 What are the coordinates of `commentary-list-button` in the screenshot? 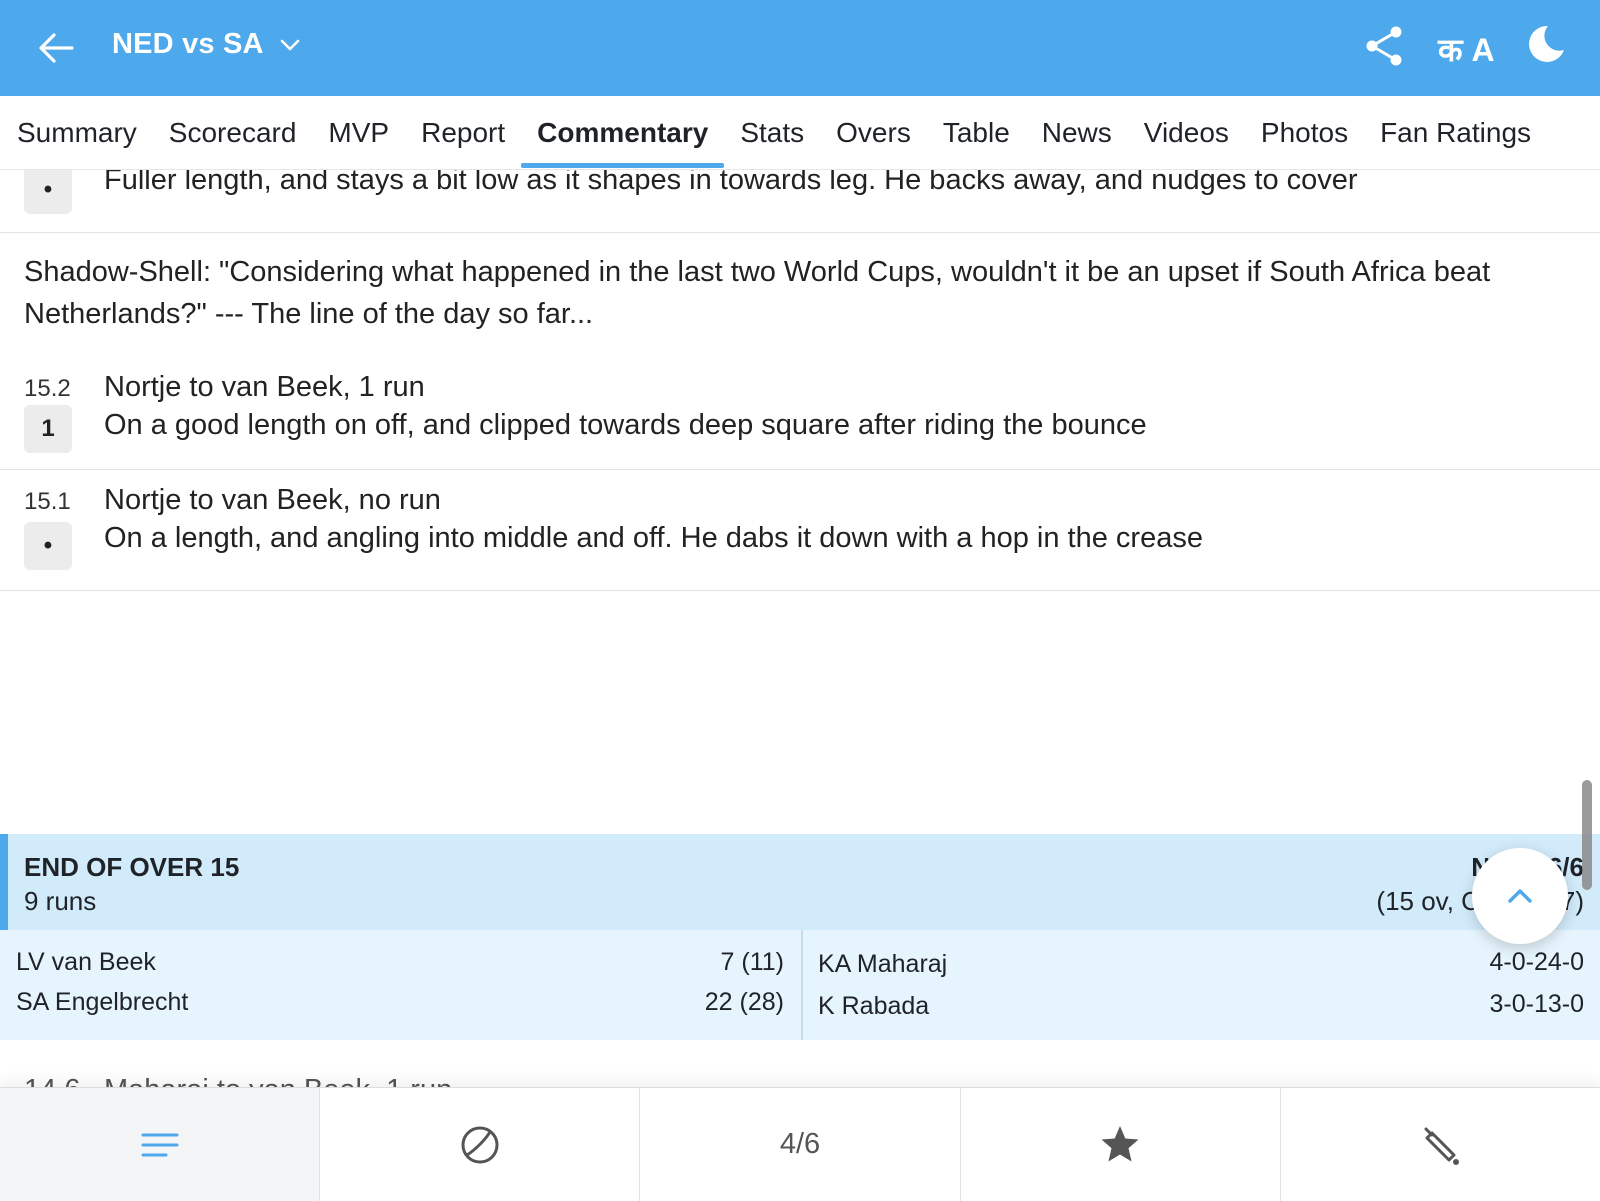 It's located at (160, 1144).